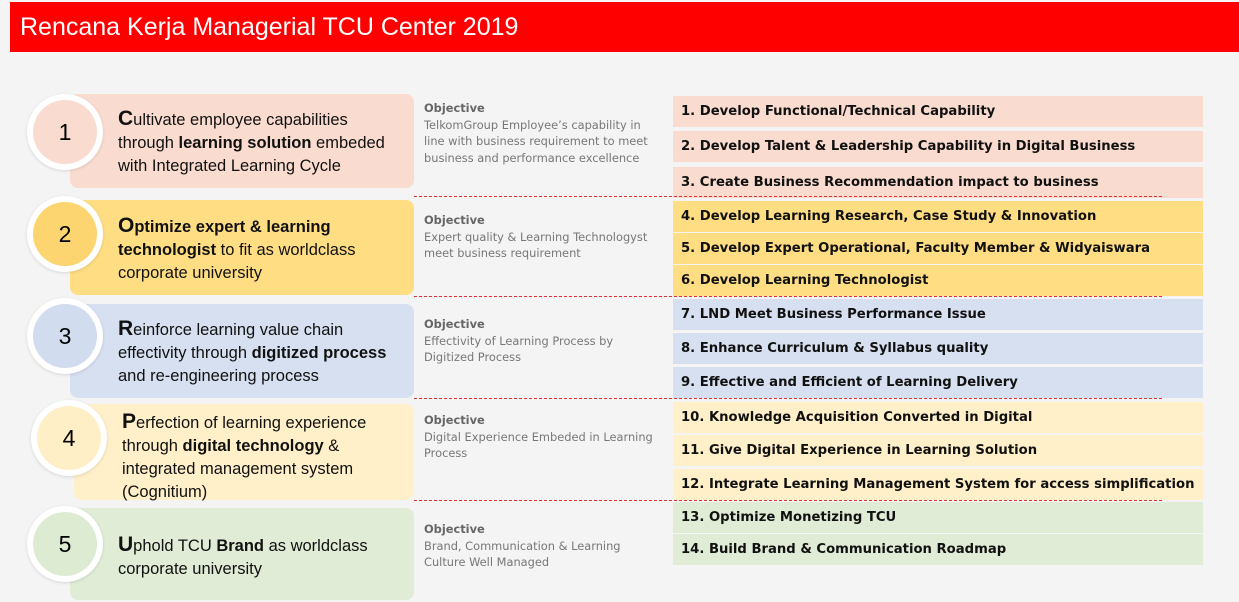 This screenshot has height=602, width=1239. Describe the element at coordinates (938, 280) in the screenshot. I see `program-item: 6. Develop Learning Technologist` at that location.